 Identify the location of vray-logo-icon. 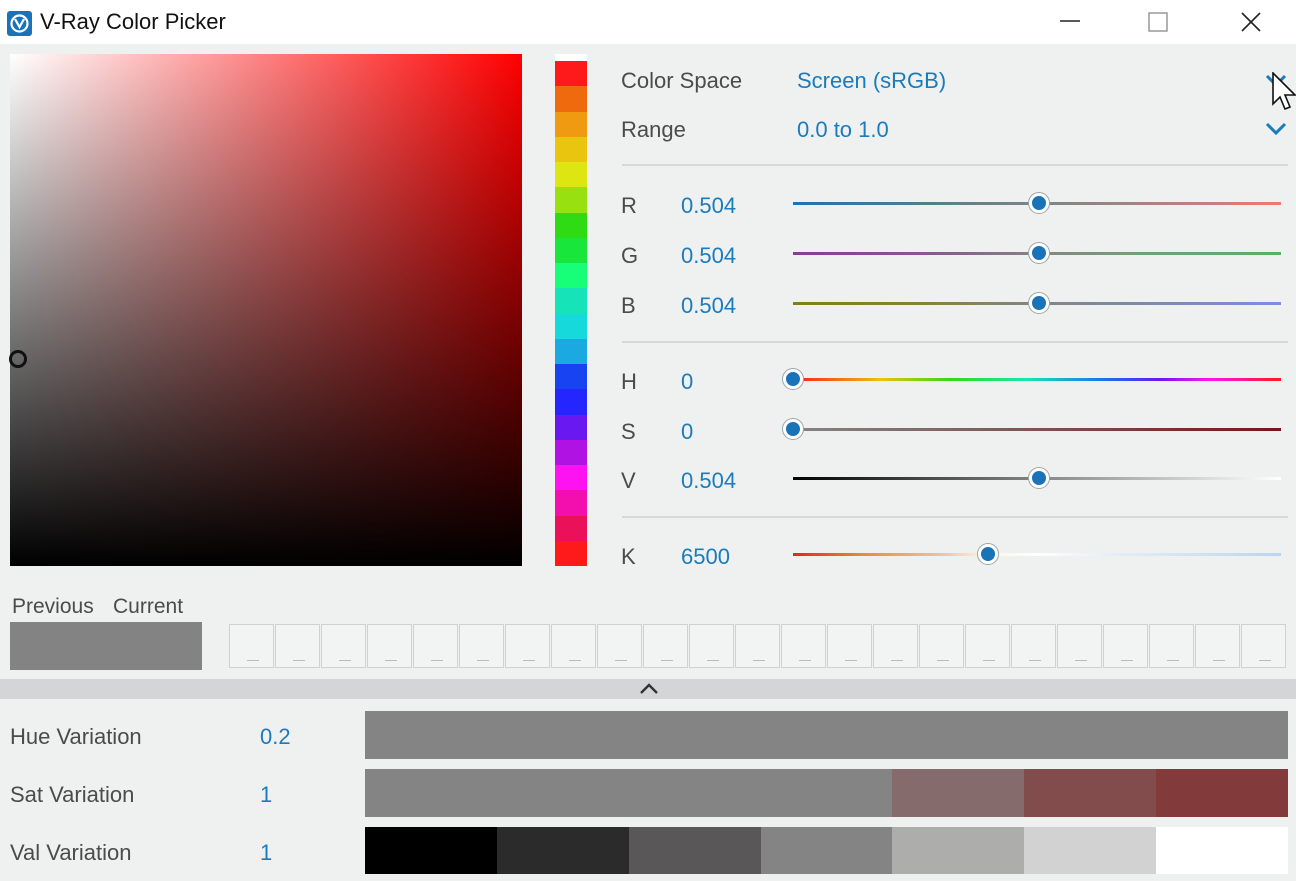
(19, 23).